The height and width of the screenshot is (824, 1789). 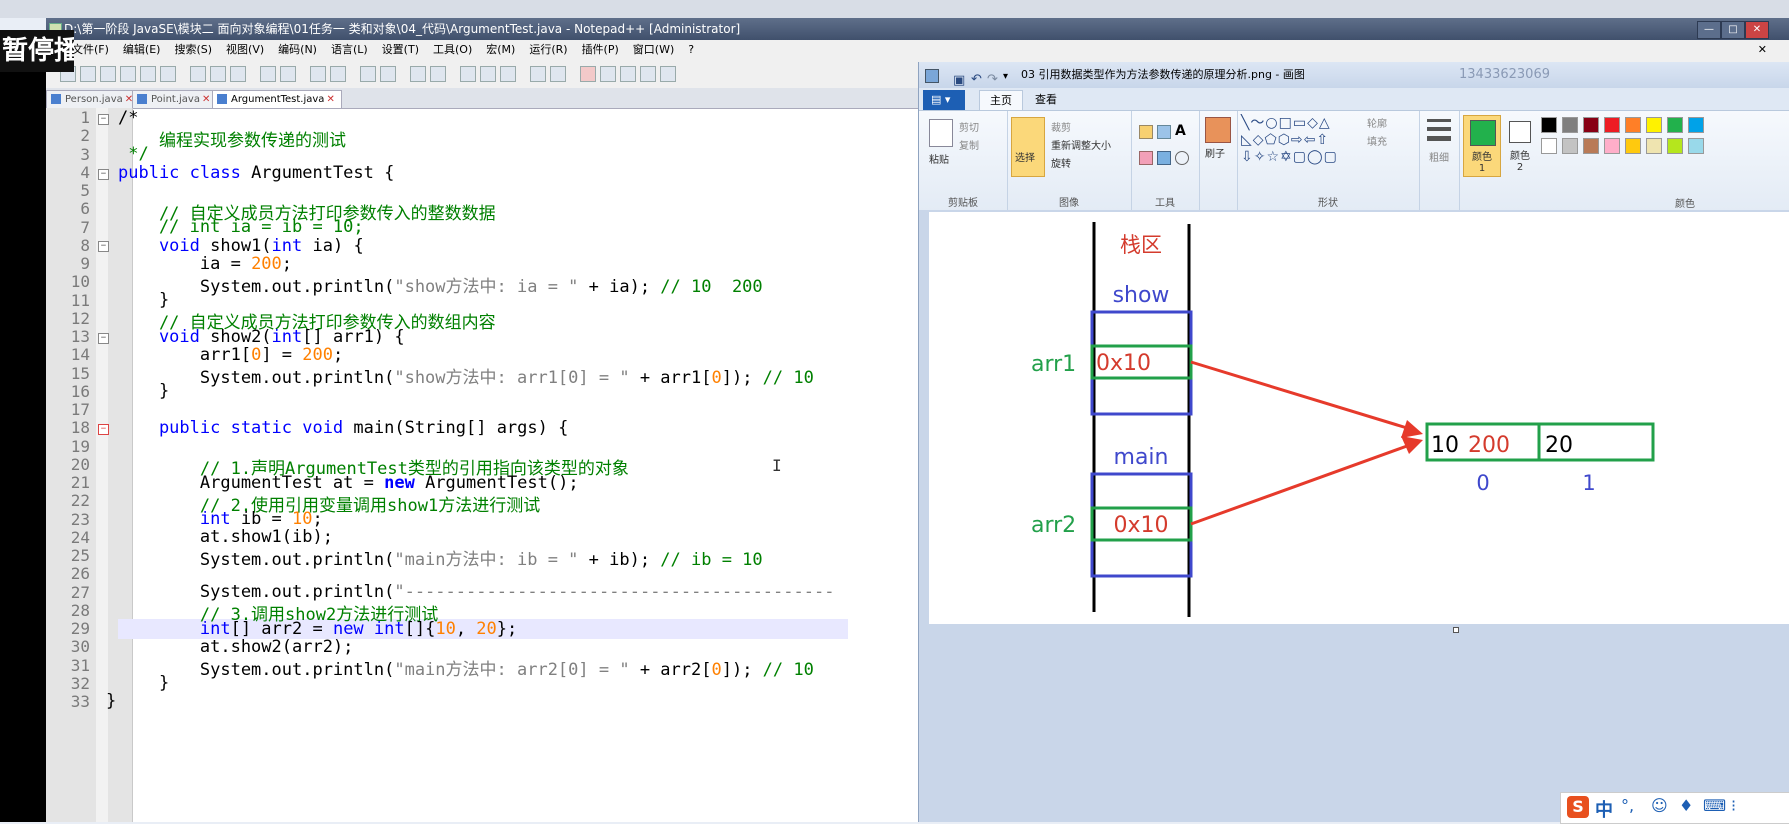 I want to click on menu-settings: 设置(T), so click(x=400, y=49).